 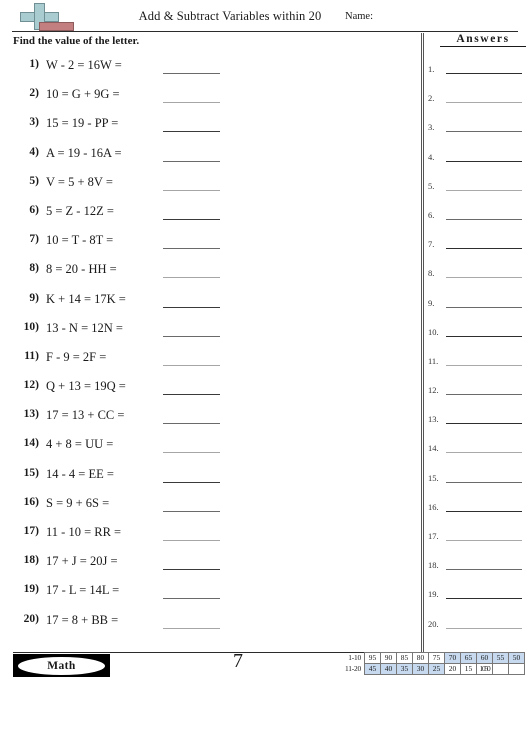 I want to click on answer-slot-number: 15., so click(x=433, y=477).